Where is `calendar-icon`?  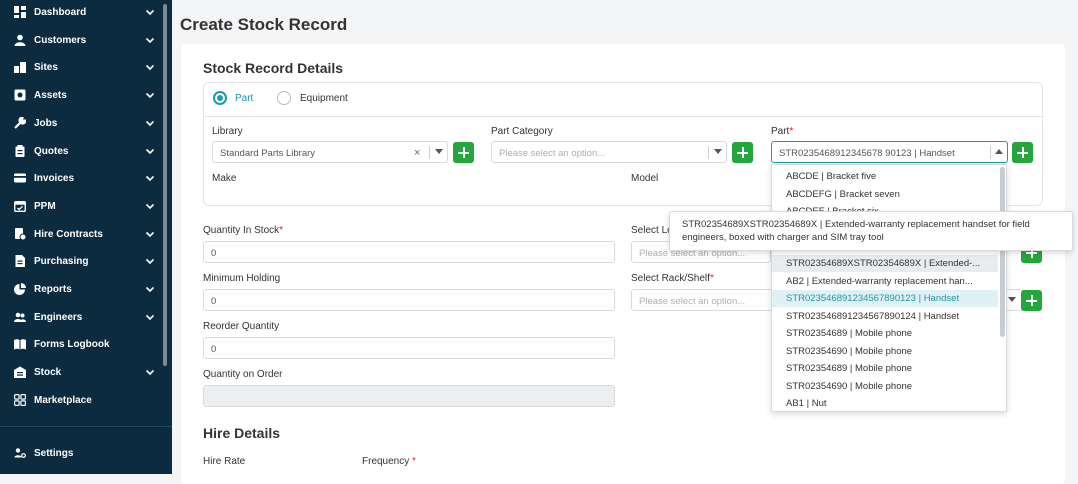
calendar-icon is located at coordinates (20, 206).